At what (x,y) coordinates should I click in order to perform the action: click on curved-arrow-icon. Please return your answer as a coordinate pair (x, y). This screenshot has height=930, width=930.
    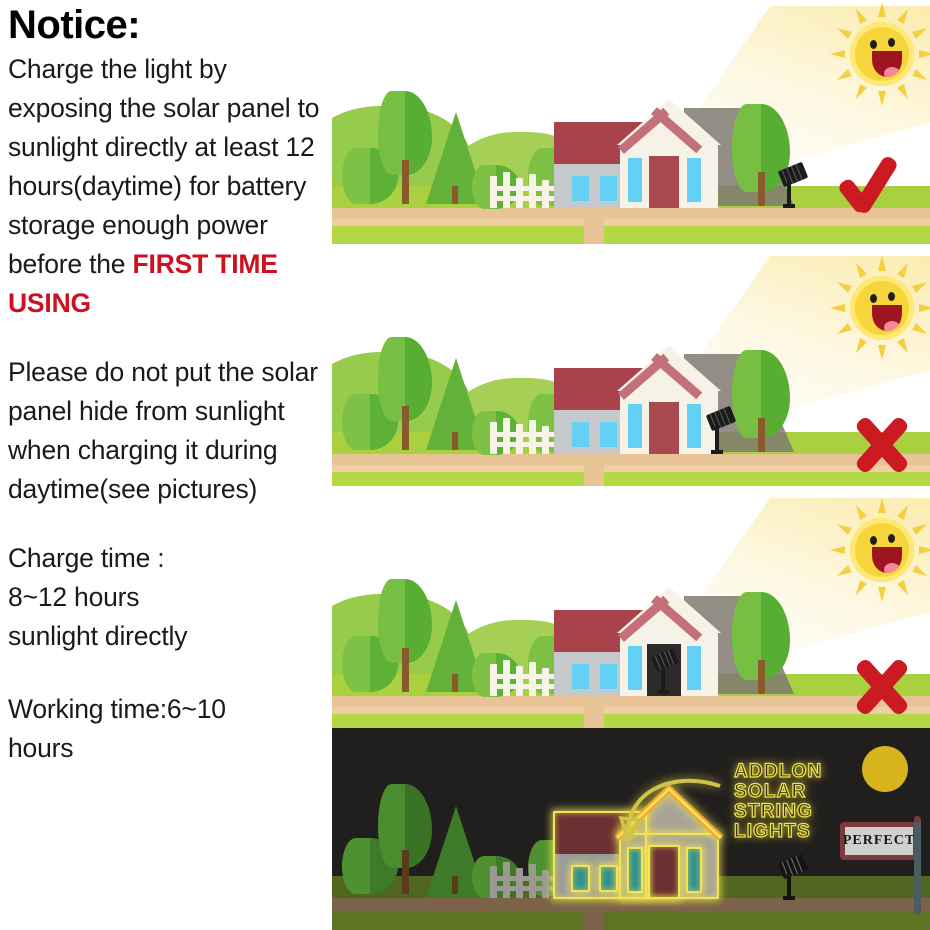
    Looking at the image, I should click on (669, 811).